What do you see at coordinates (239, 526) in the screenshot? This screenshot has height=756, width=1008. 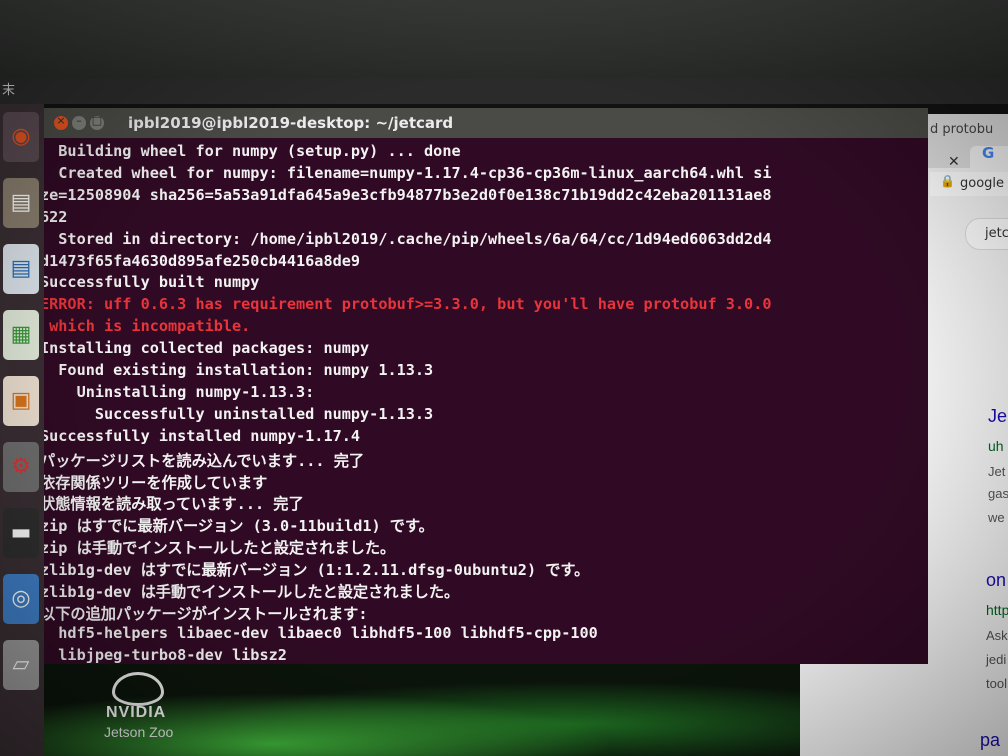 I see `terminal-line: zip はすでに最新バージョン (3.0-11build1) です。` at bounding box center [239, 526].